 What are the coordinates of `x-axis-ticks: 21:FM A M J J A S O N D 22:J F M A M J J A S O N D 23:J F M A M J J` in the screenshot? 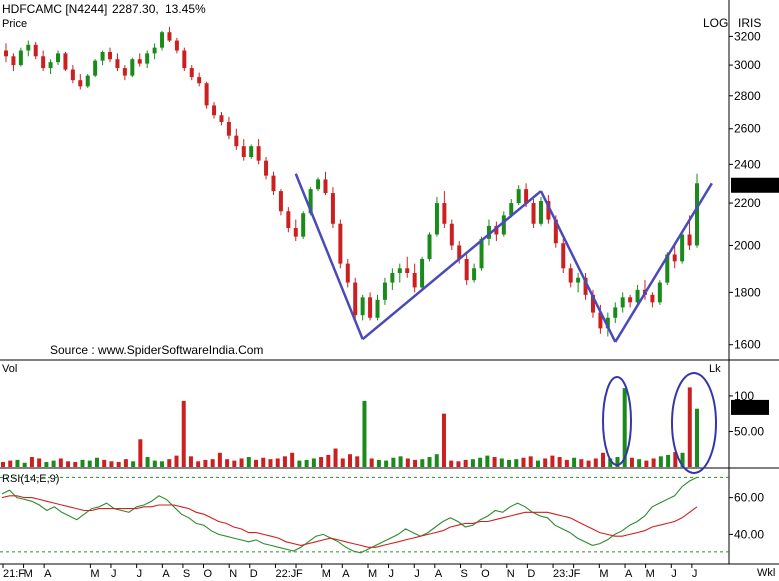 It's located at (349, 572).